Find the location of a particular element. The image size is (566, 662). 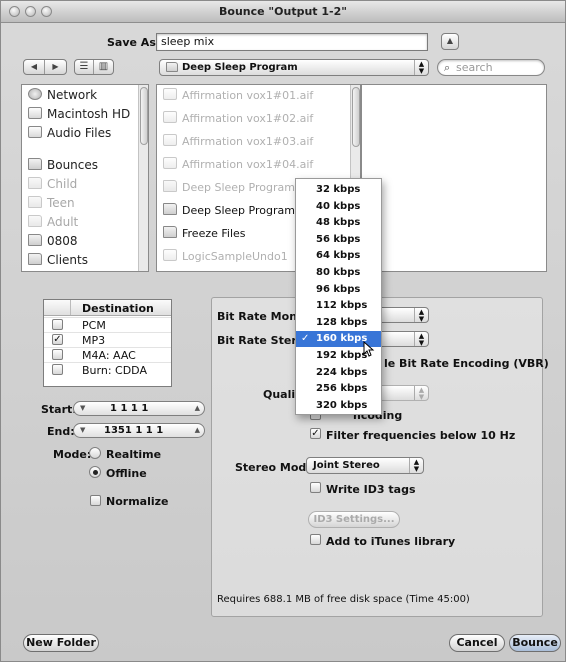

destination-label: MP3 is located at coordinates (94, 340).